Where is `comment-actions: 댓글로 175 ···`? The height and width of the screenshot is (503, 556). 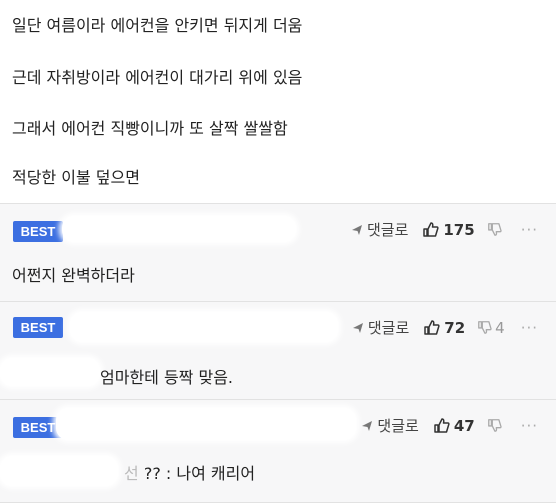
comment-actions: 댓글로 175 ··· is located at coordinates (444, 229).